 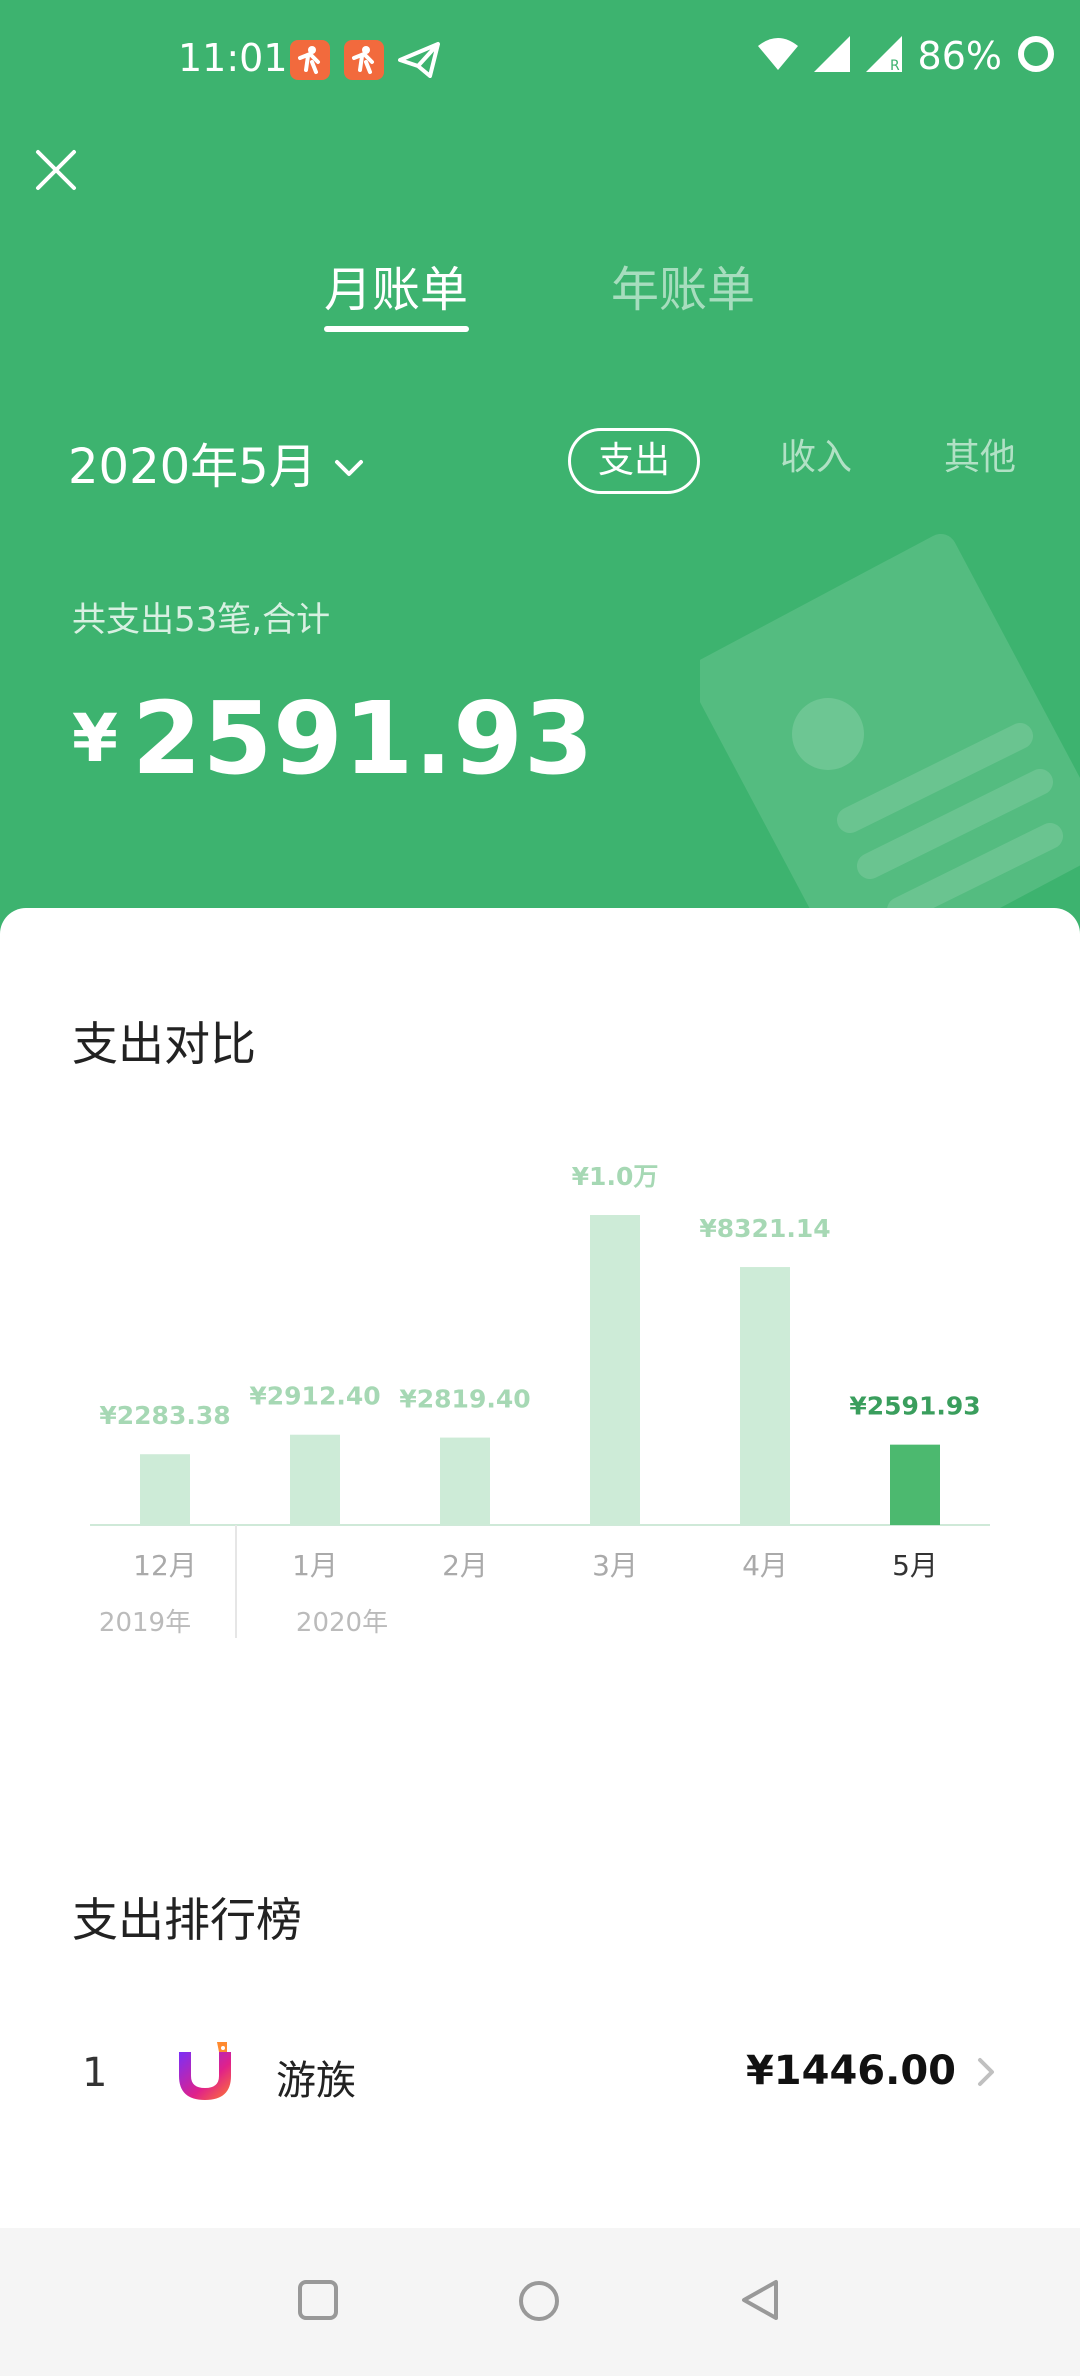 I want to click on chevron-right-icon, so click(x=986, y=2074).